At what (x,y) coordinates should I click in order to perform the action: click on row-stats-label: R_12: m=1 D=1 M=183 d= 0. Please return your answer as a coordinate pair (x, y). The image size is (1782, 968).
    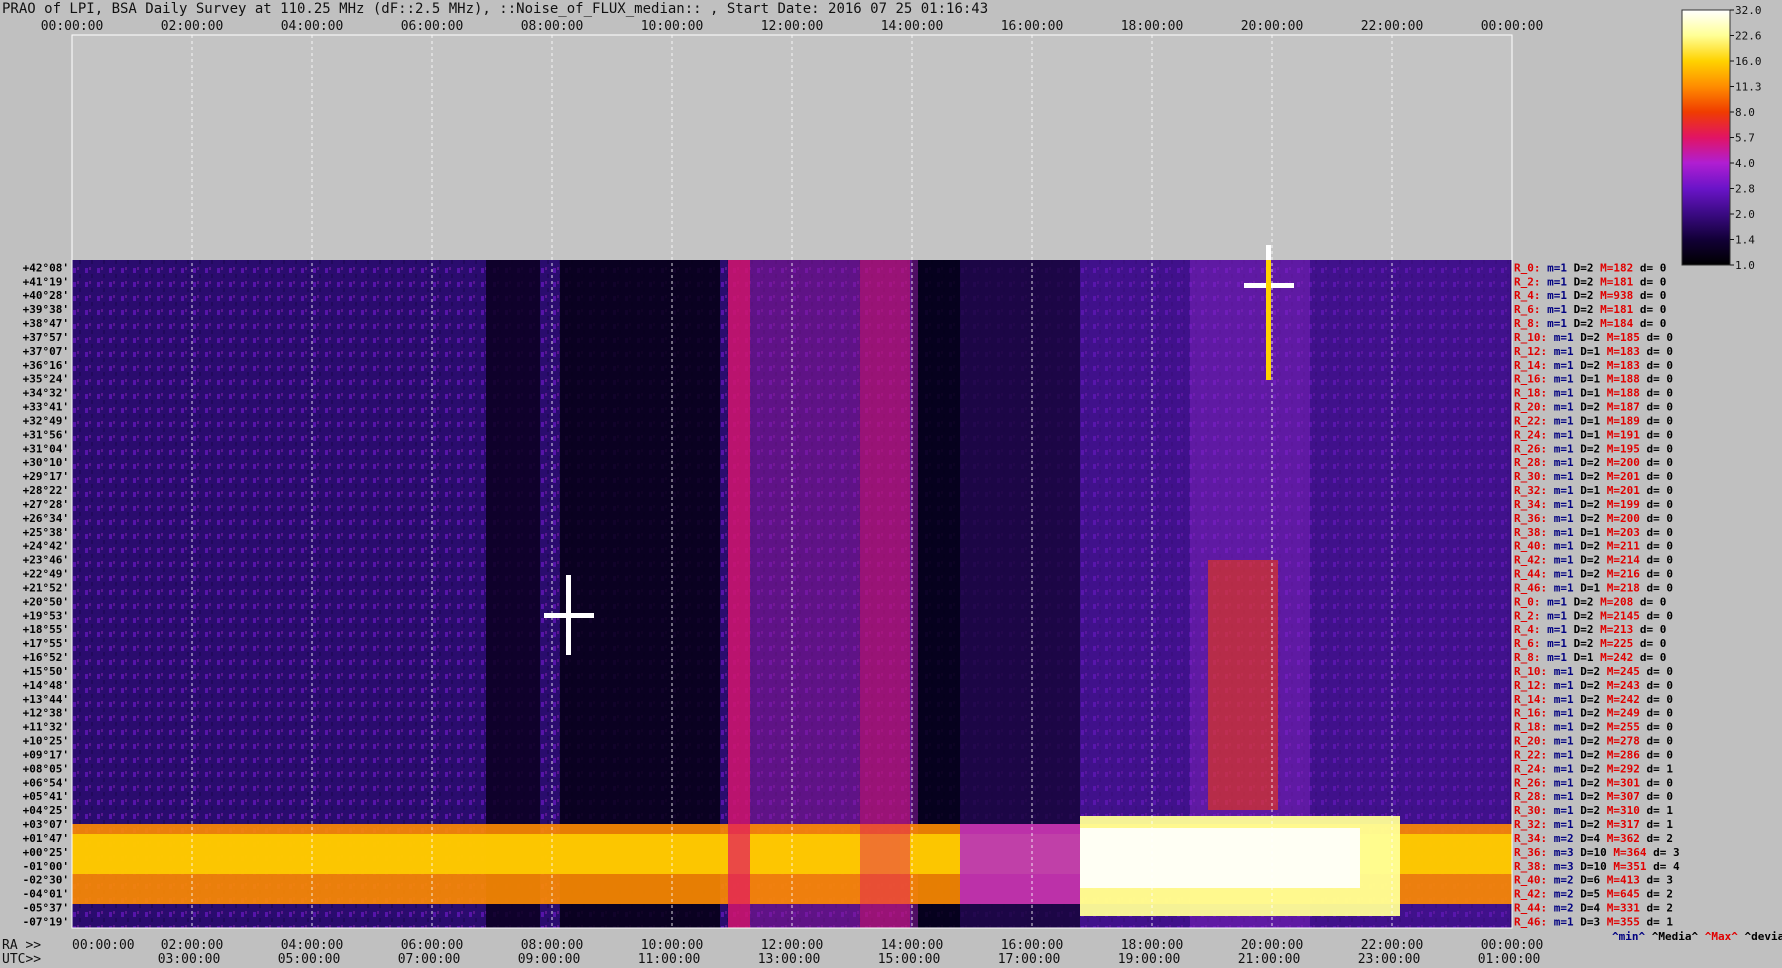
    Looking at the image, I should click on (1593, 351).